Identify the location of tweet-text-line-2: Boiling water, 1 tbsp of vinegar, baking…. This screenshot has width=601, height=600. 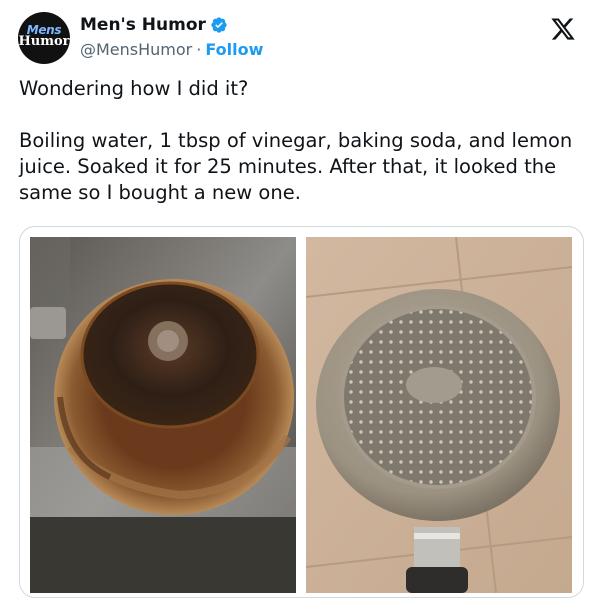
(296, 166).